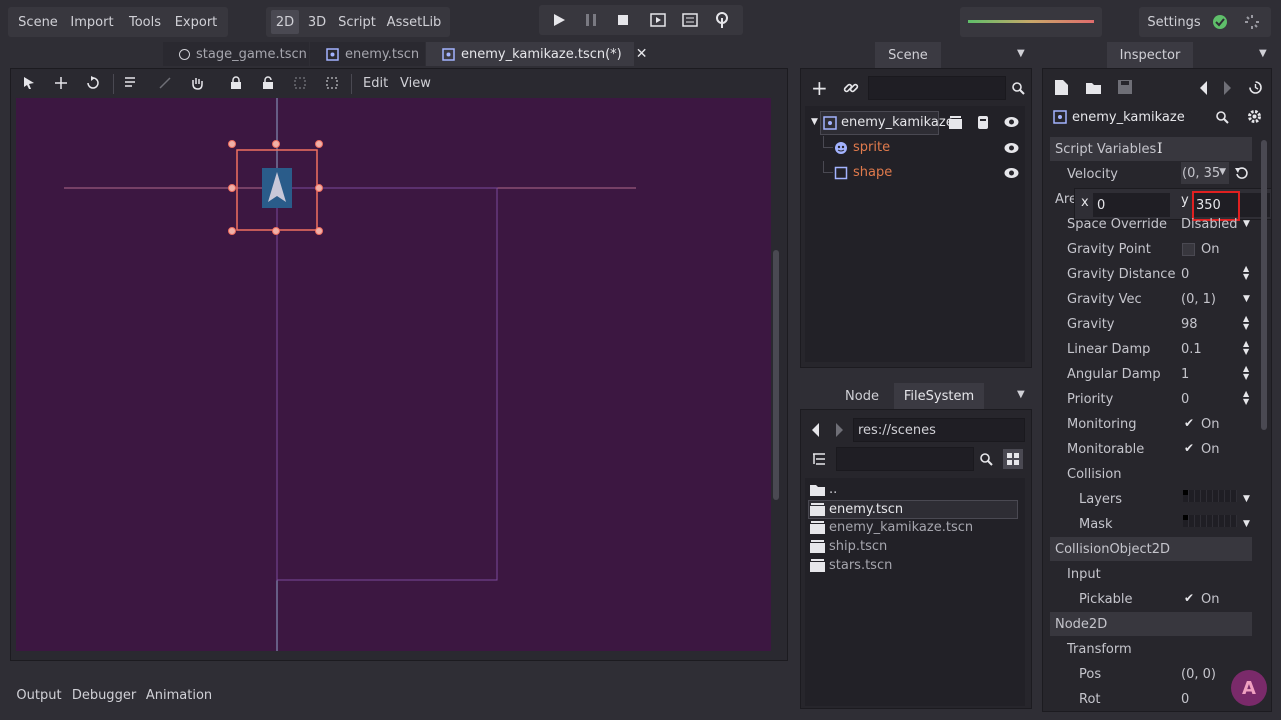 Image resolution: width=1281 pixels, height=720 pixels. I want to click on menu-export: Export, so click(196, 22).